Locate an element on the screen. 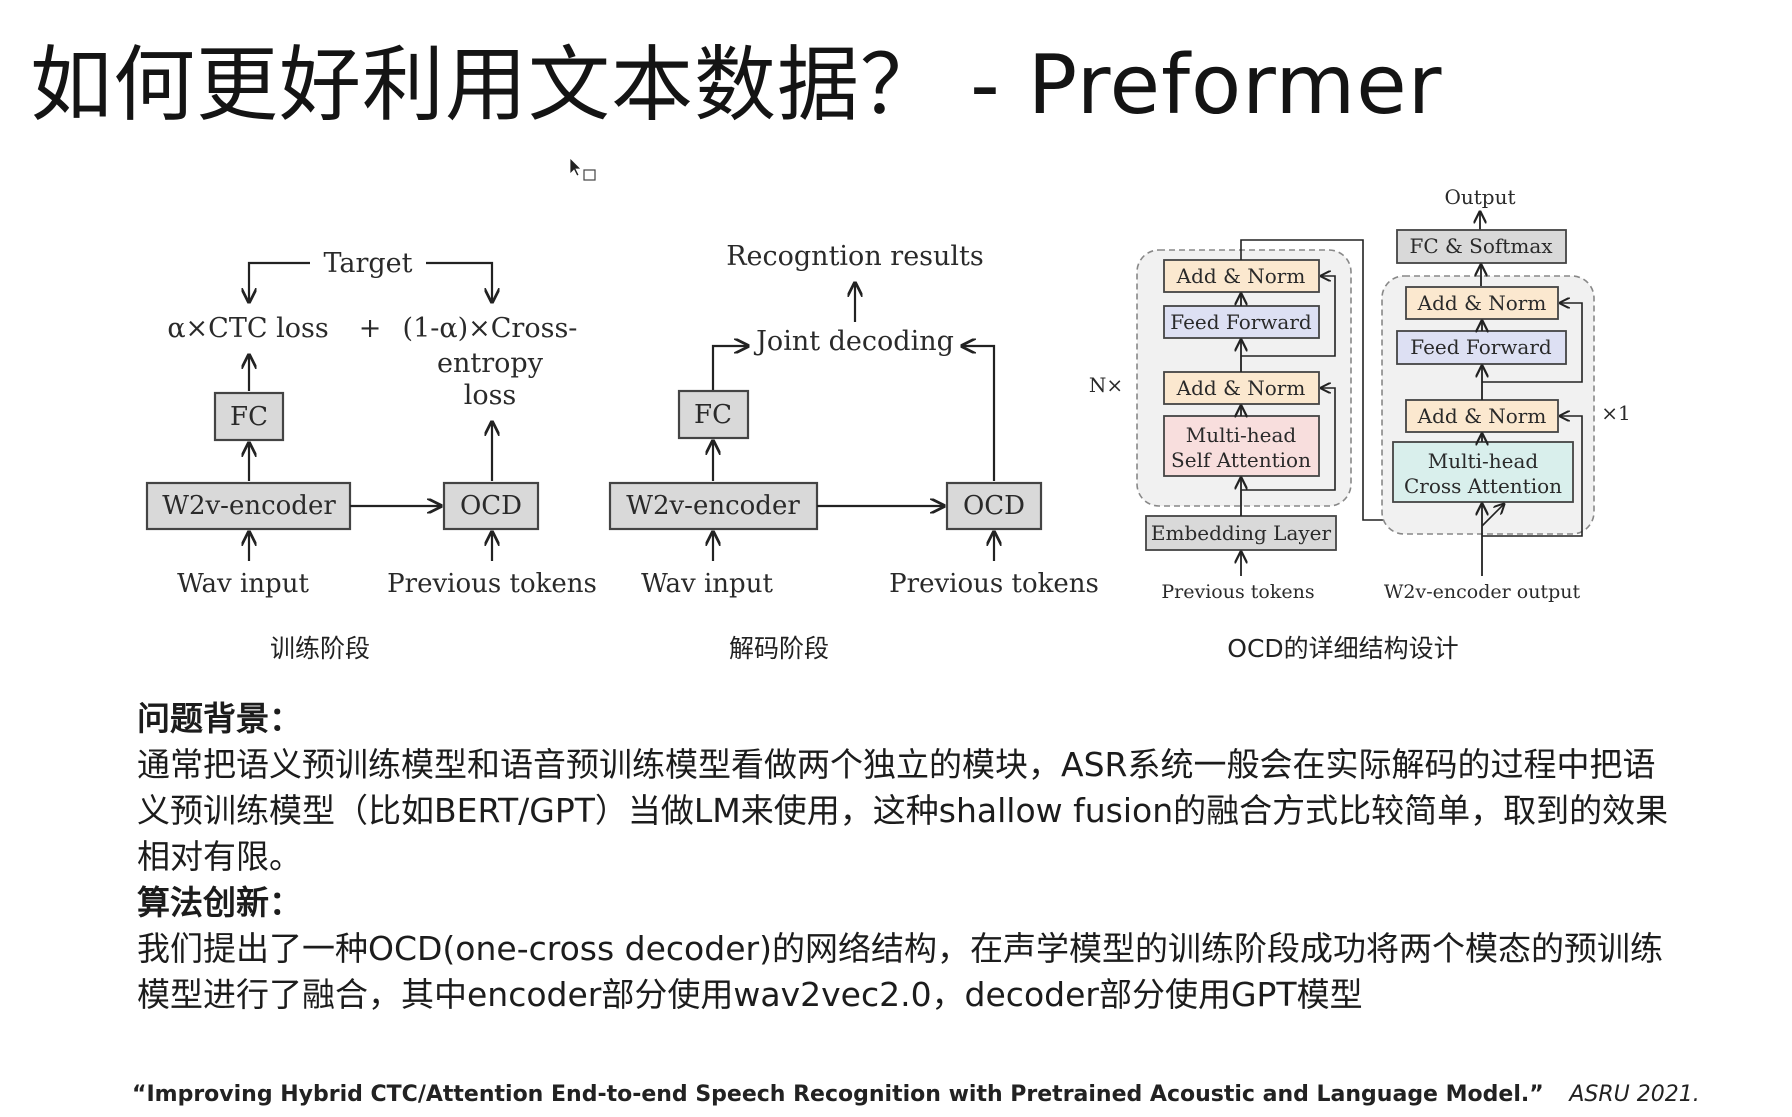 Image resolution: width=1792 pixels, height=1117 pixels. decoding-fc-label: FC is located at coordinates (713, 415).